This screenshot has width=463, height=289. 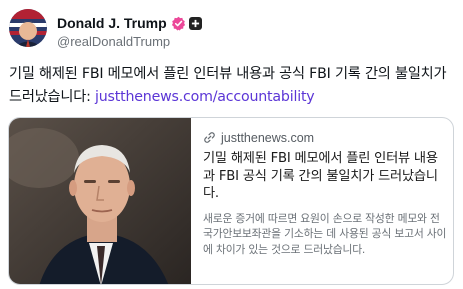 What do you see at coordinates (129, 31) in the screenshot?
I see `author-block: Donald J. Trump @realDonaldTrump` at bounding box center [129, 31].